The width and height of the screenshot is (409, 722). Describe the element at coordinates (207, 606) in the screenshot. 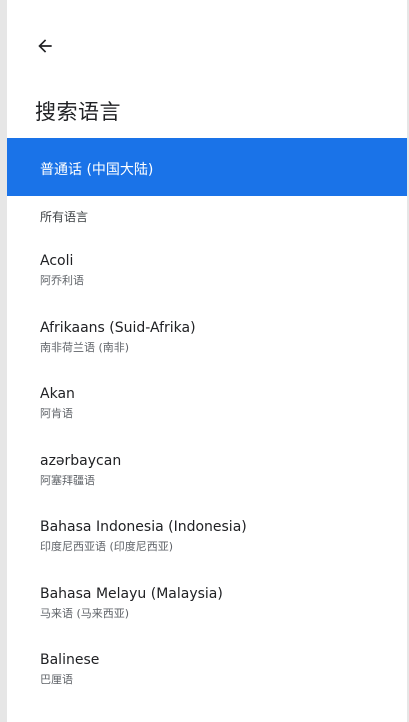

I see `language-item: Bahasa Melayu (Malaysia) 马来语 (马来西亚)` at that location.